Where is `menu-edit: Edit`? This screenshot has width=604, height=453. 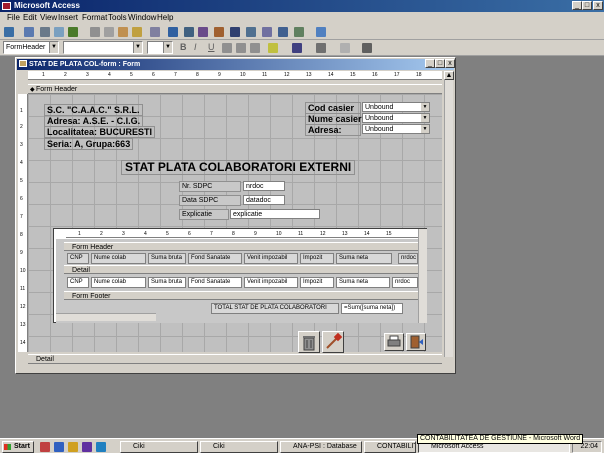 menu-edit: Edit is located at coordinates (30, 18).